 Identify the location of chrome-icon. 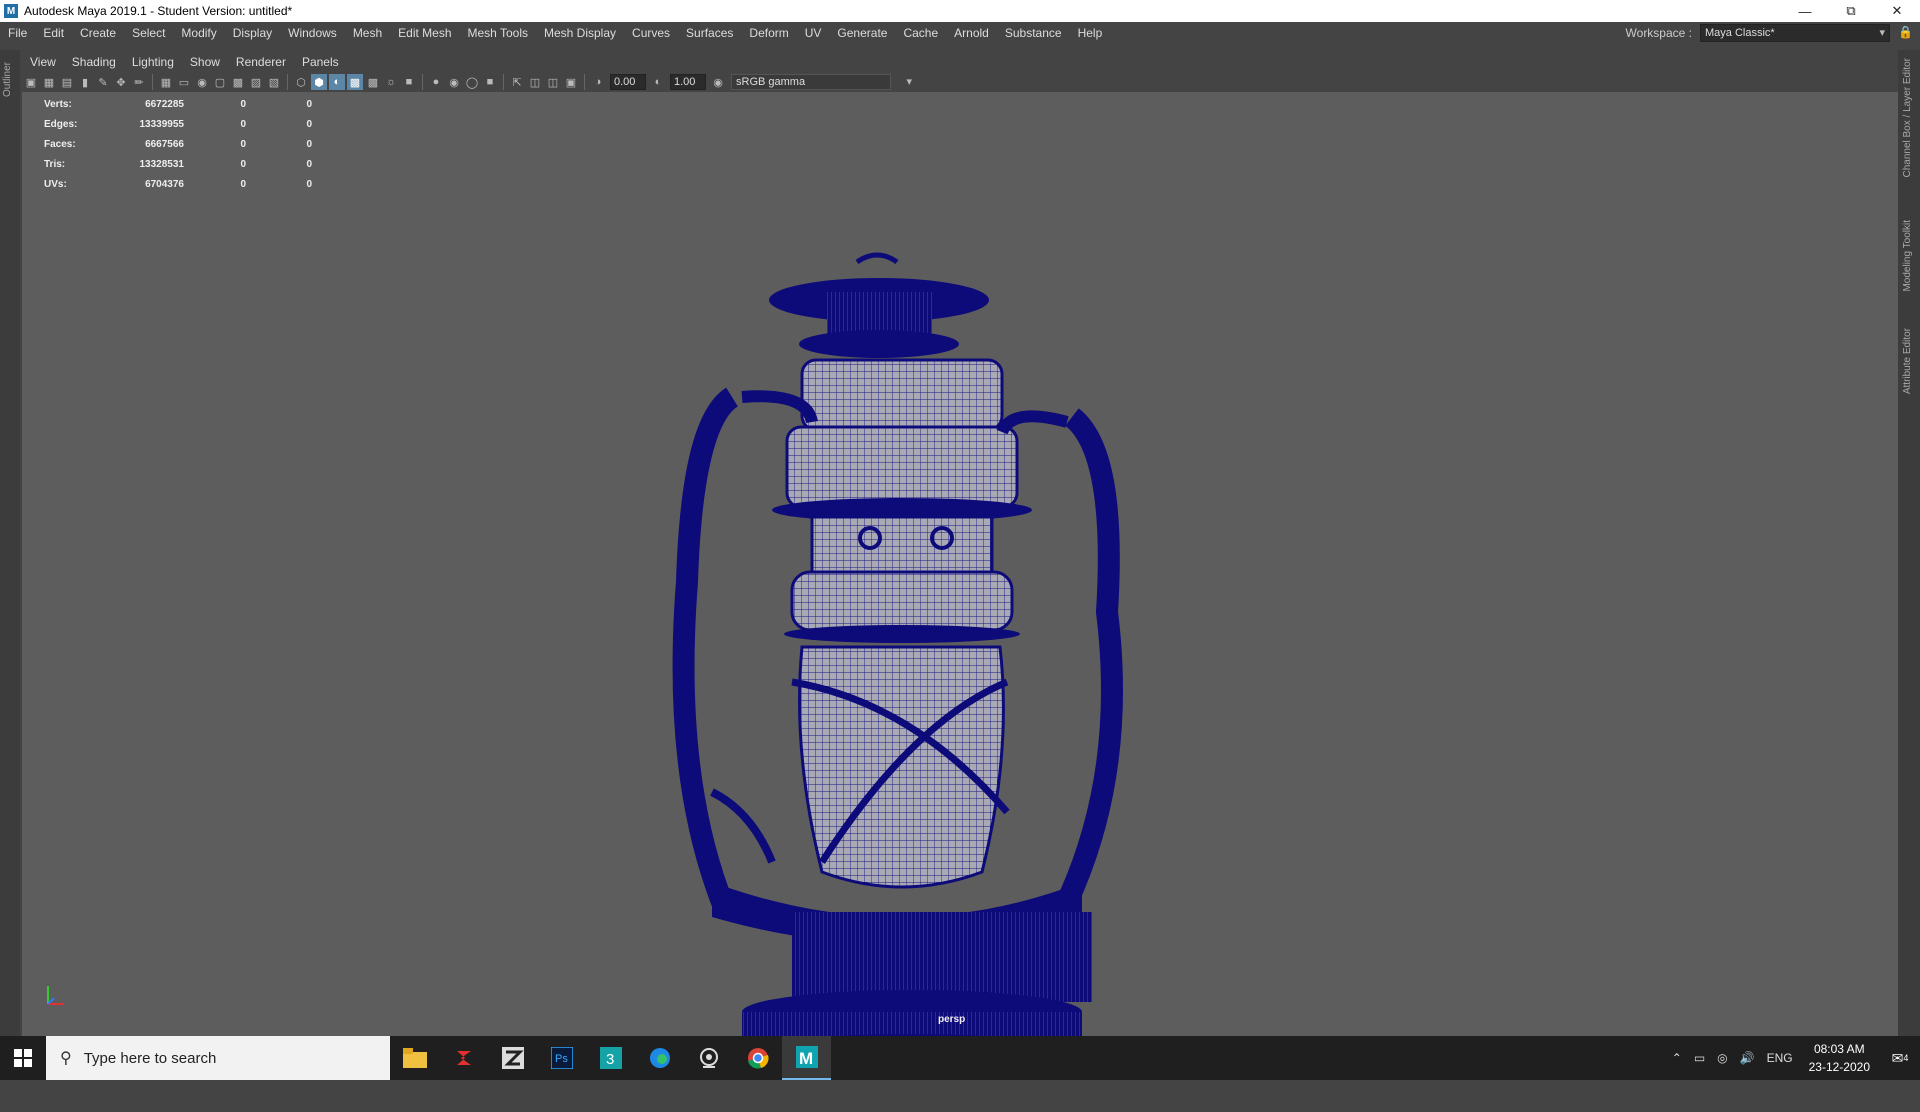
(757, 1058).